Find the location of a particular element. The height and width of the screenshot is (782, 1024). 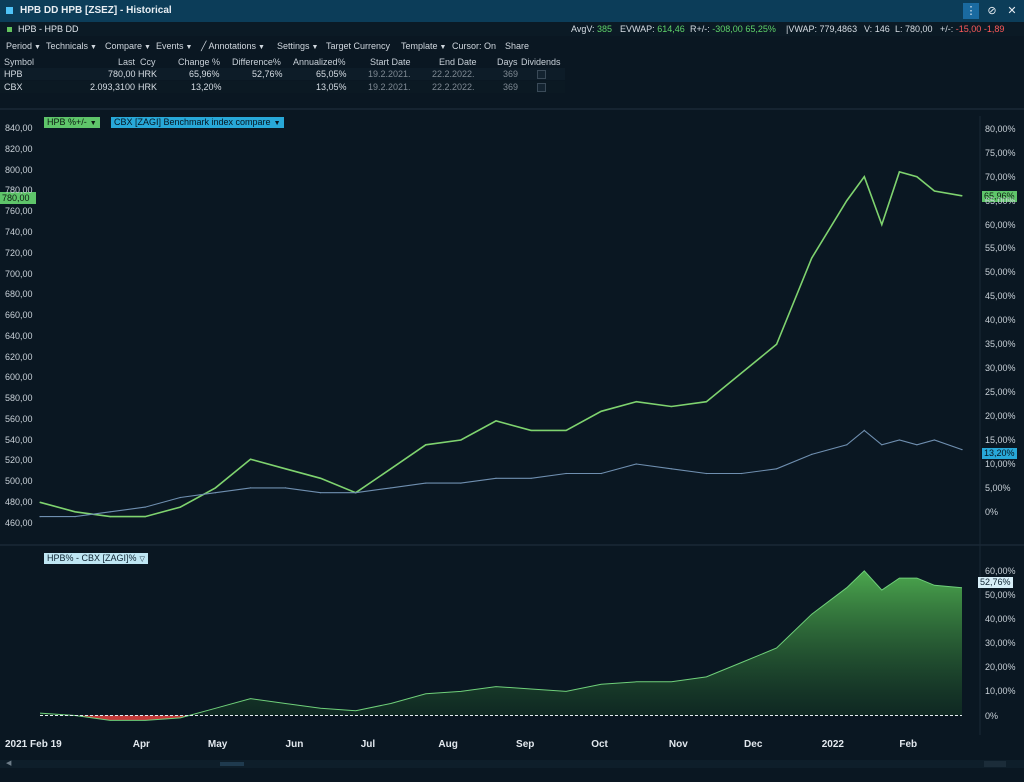

left-axis-tick: 480,00 is located at coordinates (19, 501).